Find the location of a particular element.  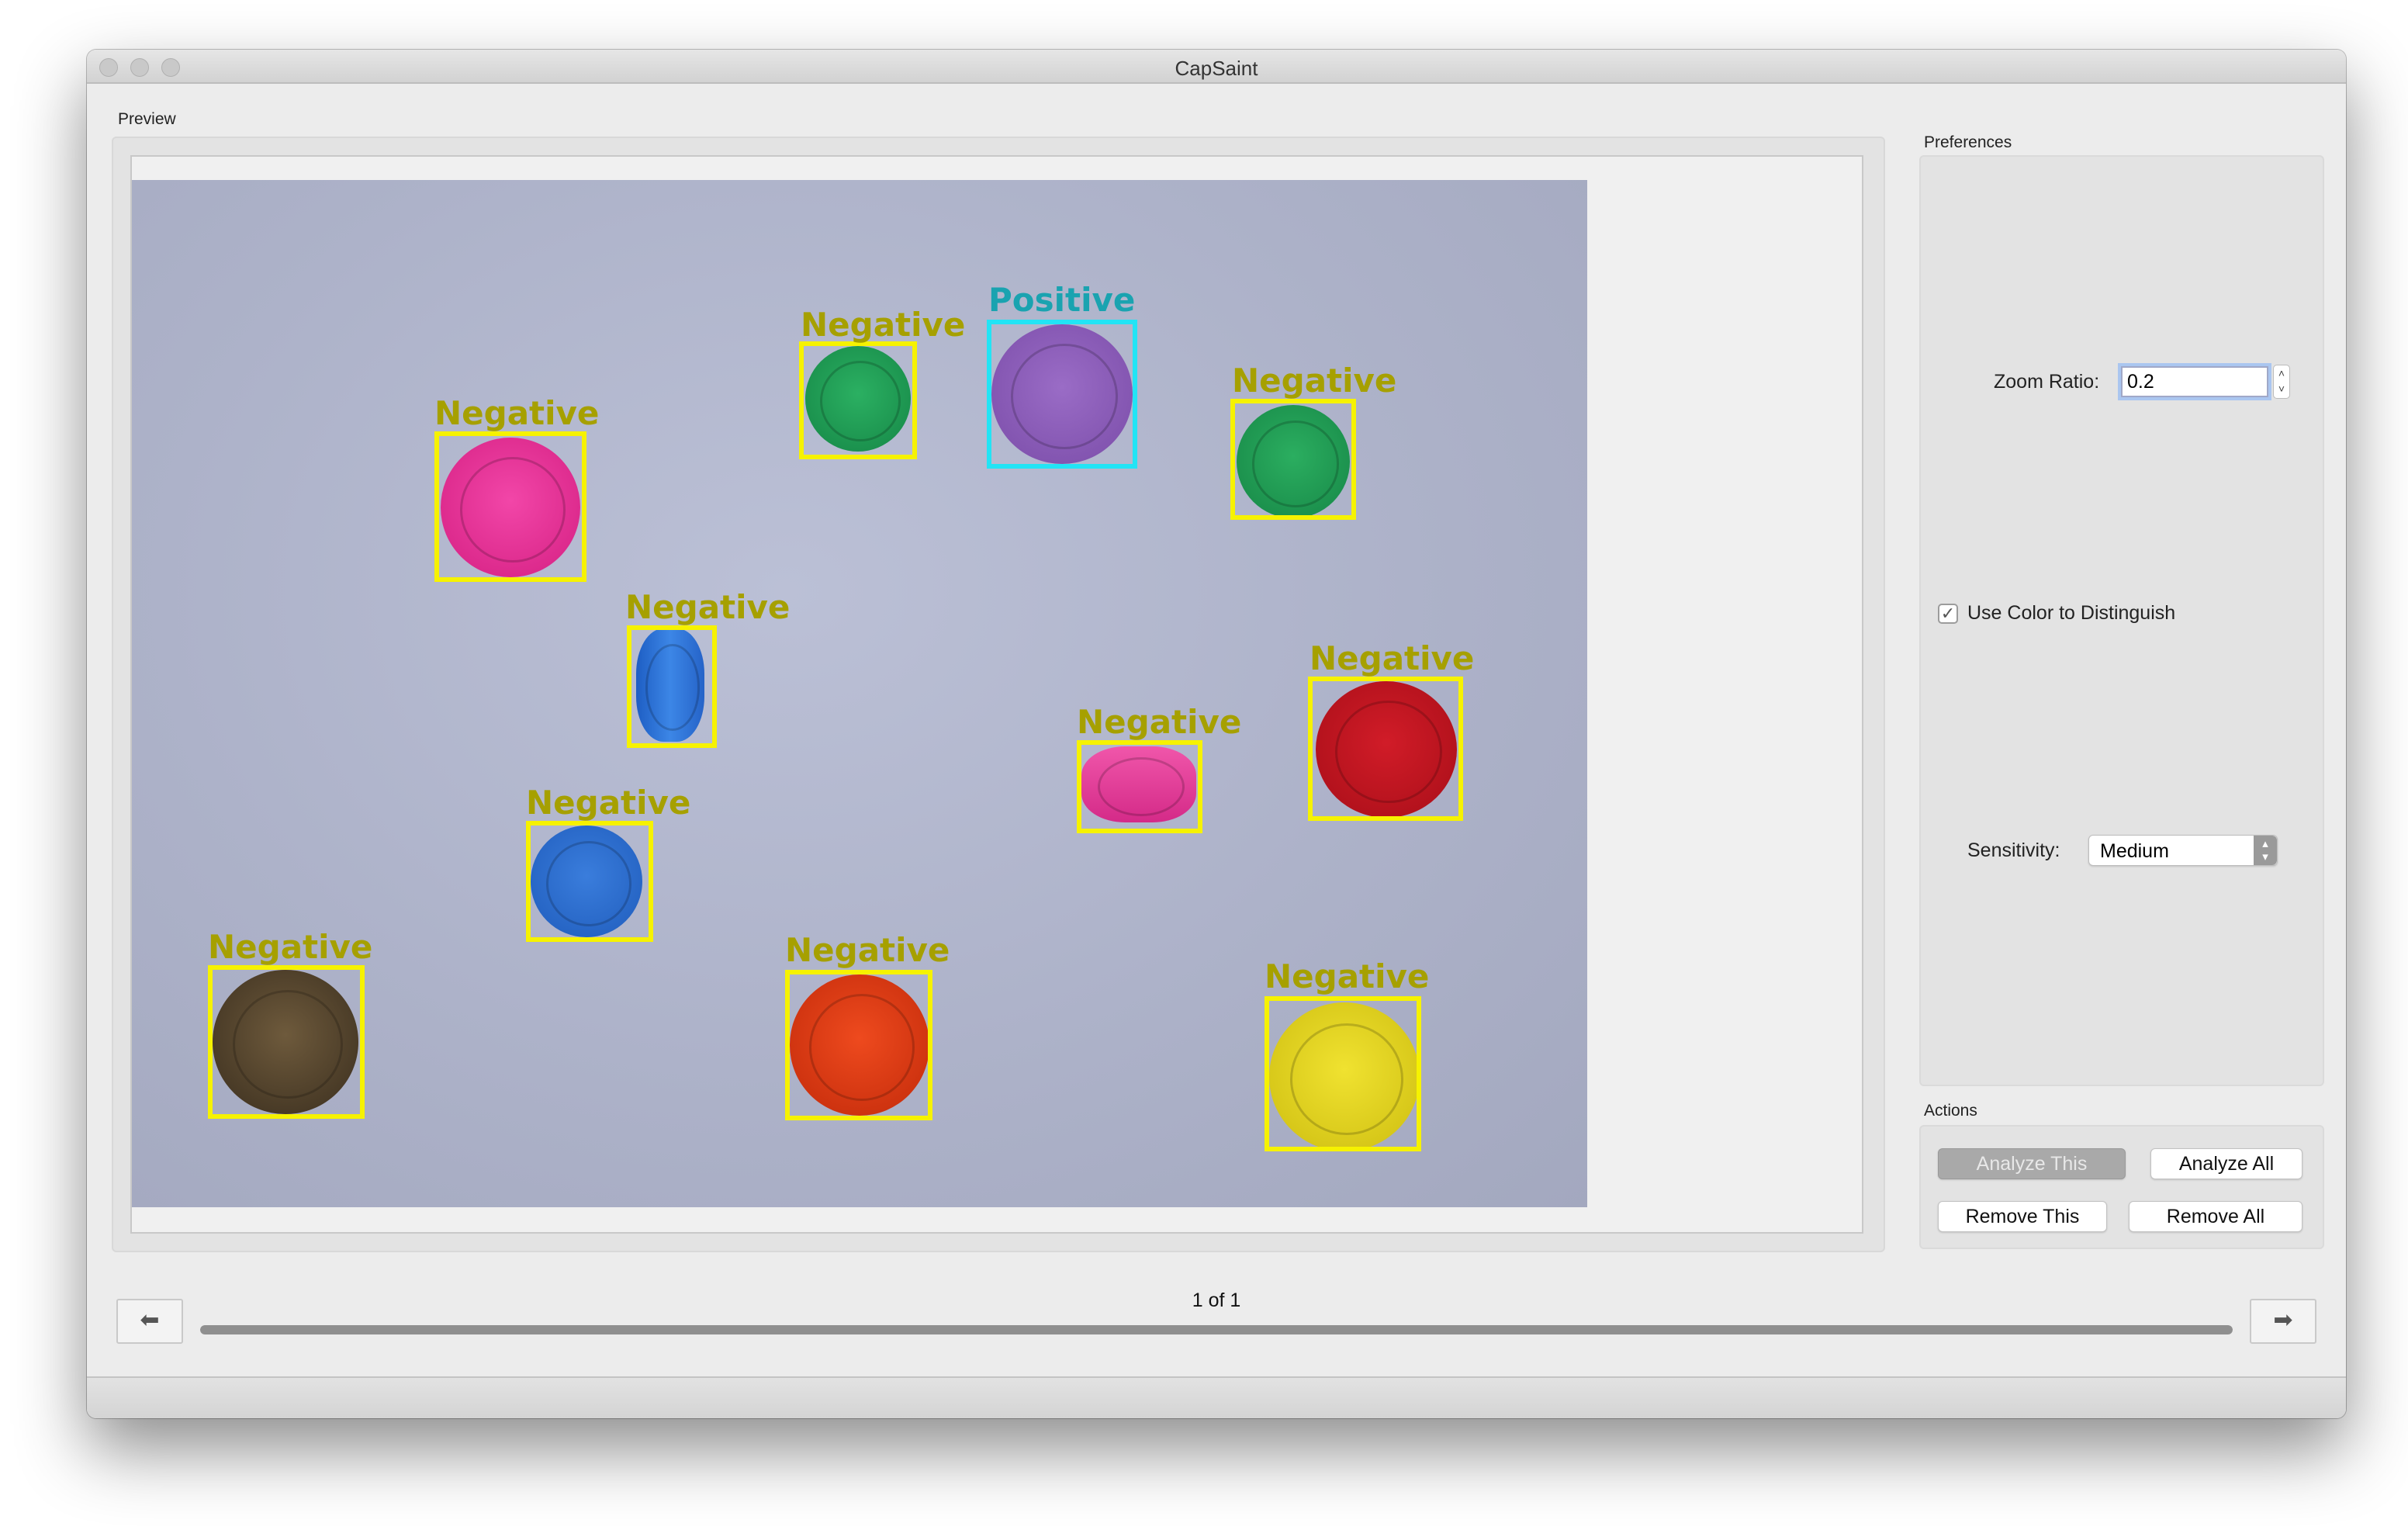

use-color-checkbox: ✓ is located at coordinates (1948, 614).